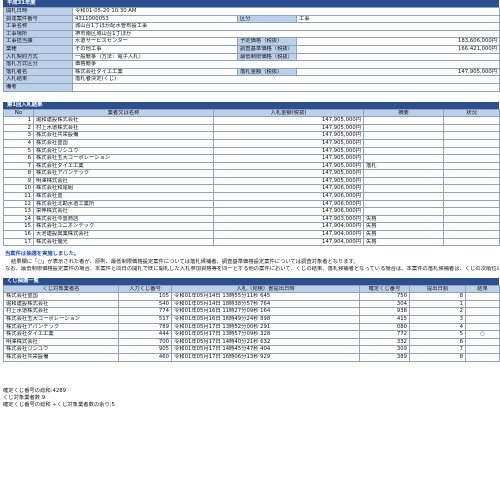 The image size is (500, 481). I want to click on info-value: その他工事, so click(155, 49).